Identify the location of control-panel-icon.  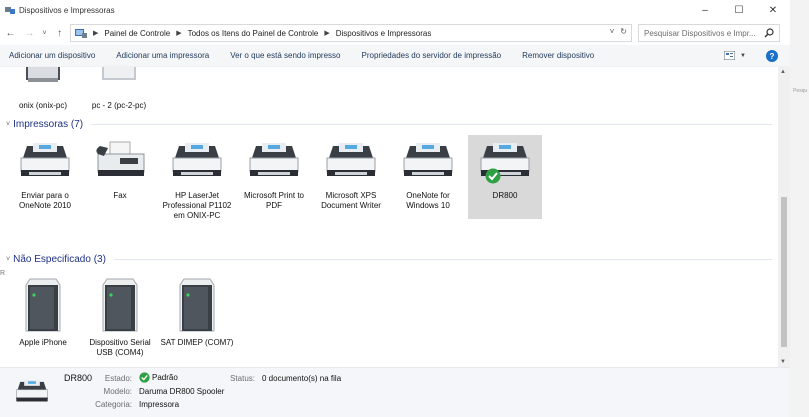
(81, 33).